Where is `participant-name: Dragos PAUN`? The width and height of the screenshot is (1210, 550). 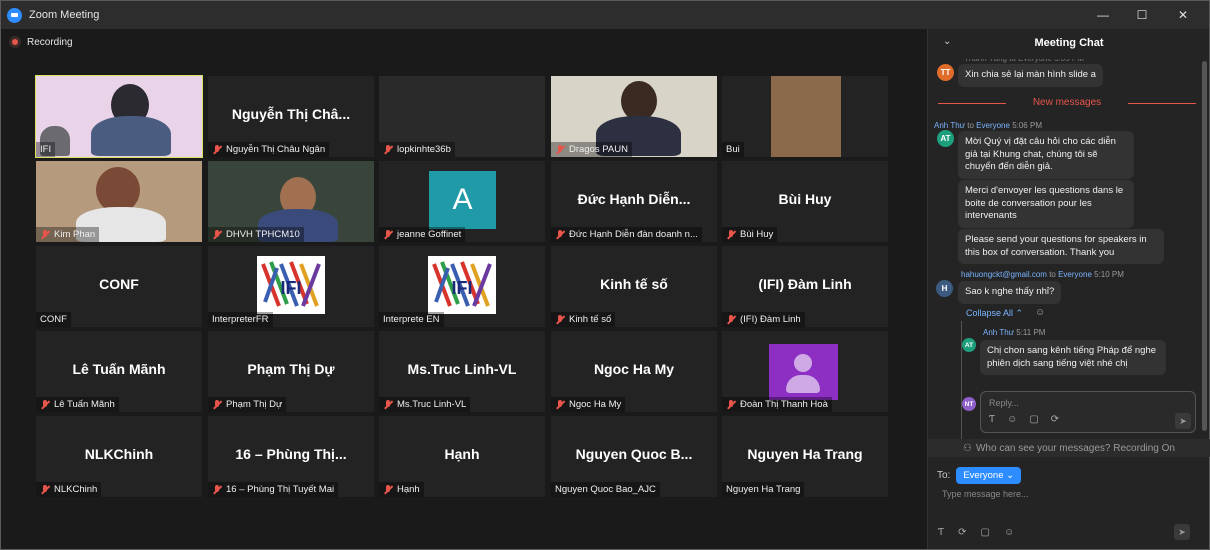 participant-name: Dragos PAUN is located at coordinates (598, 149).